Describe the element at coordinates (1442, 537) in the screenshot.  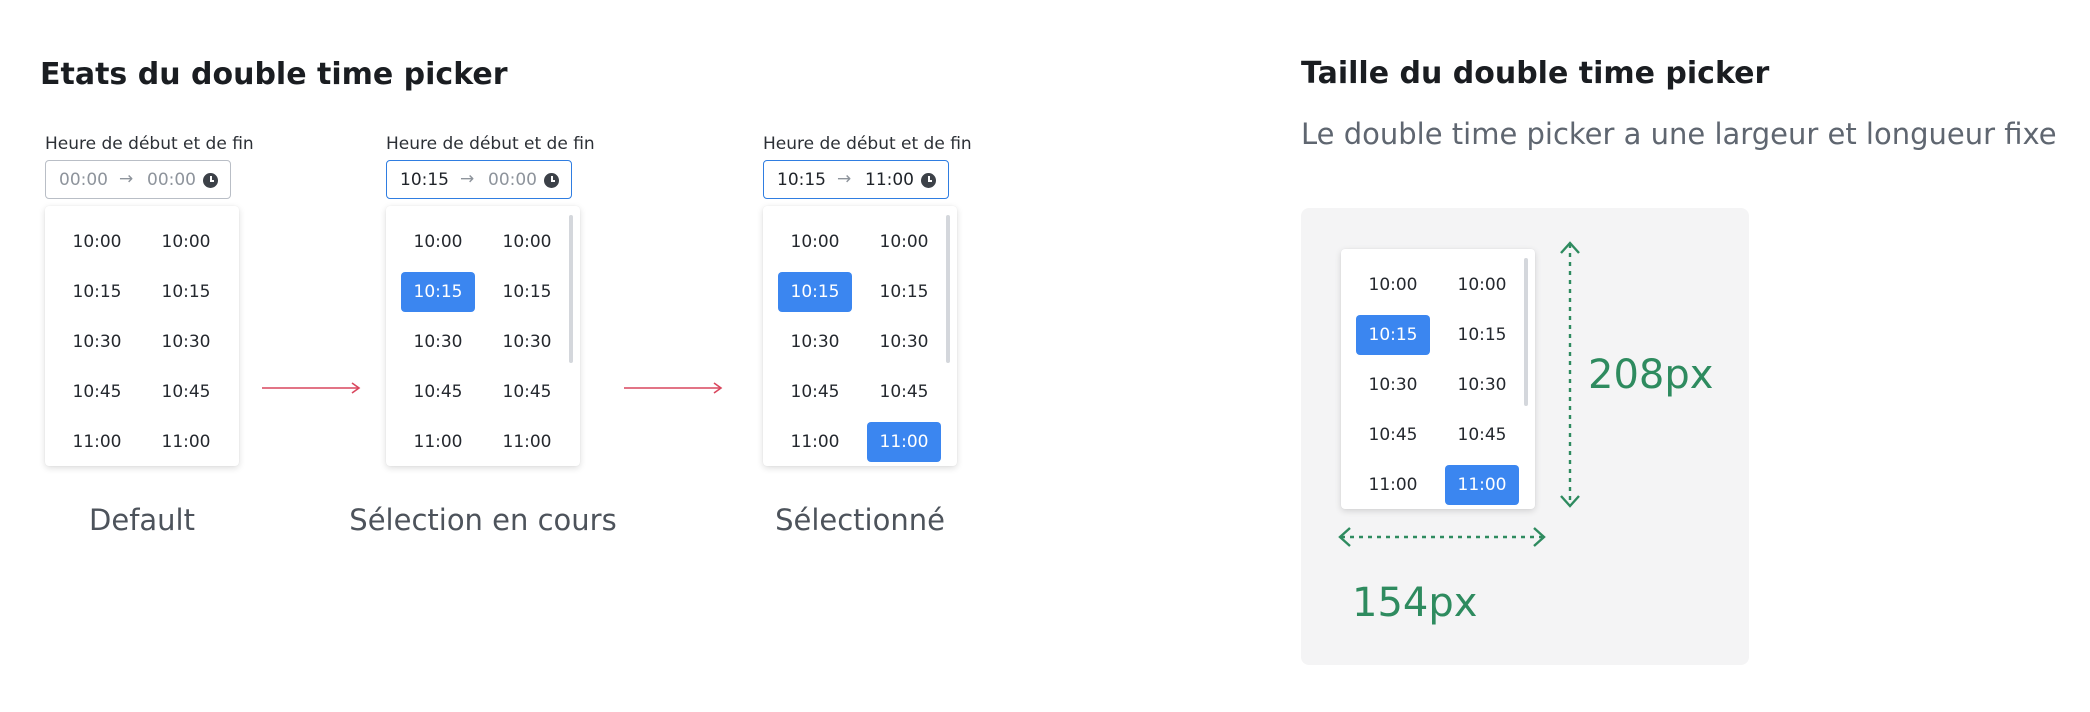
I see `width-dimension-arrow-icon` at that location.